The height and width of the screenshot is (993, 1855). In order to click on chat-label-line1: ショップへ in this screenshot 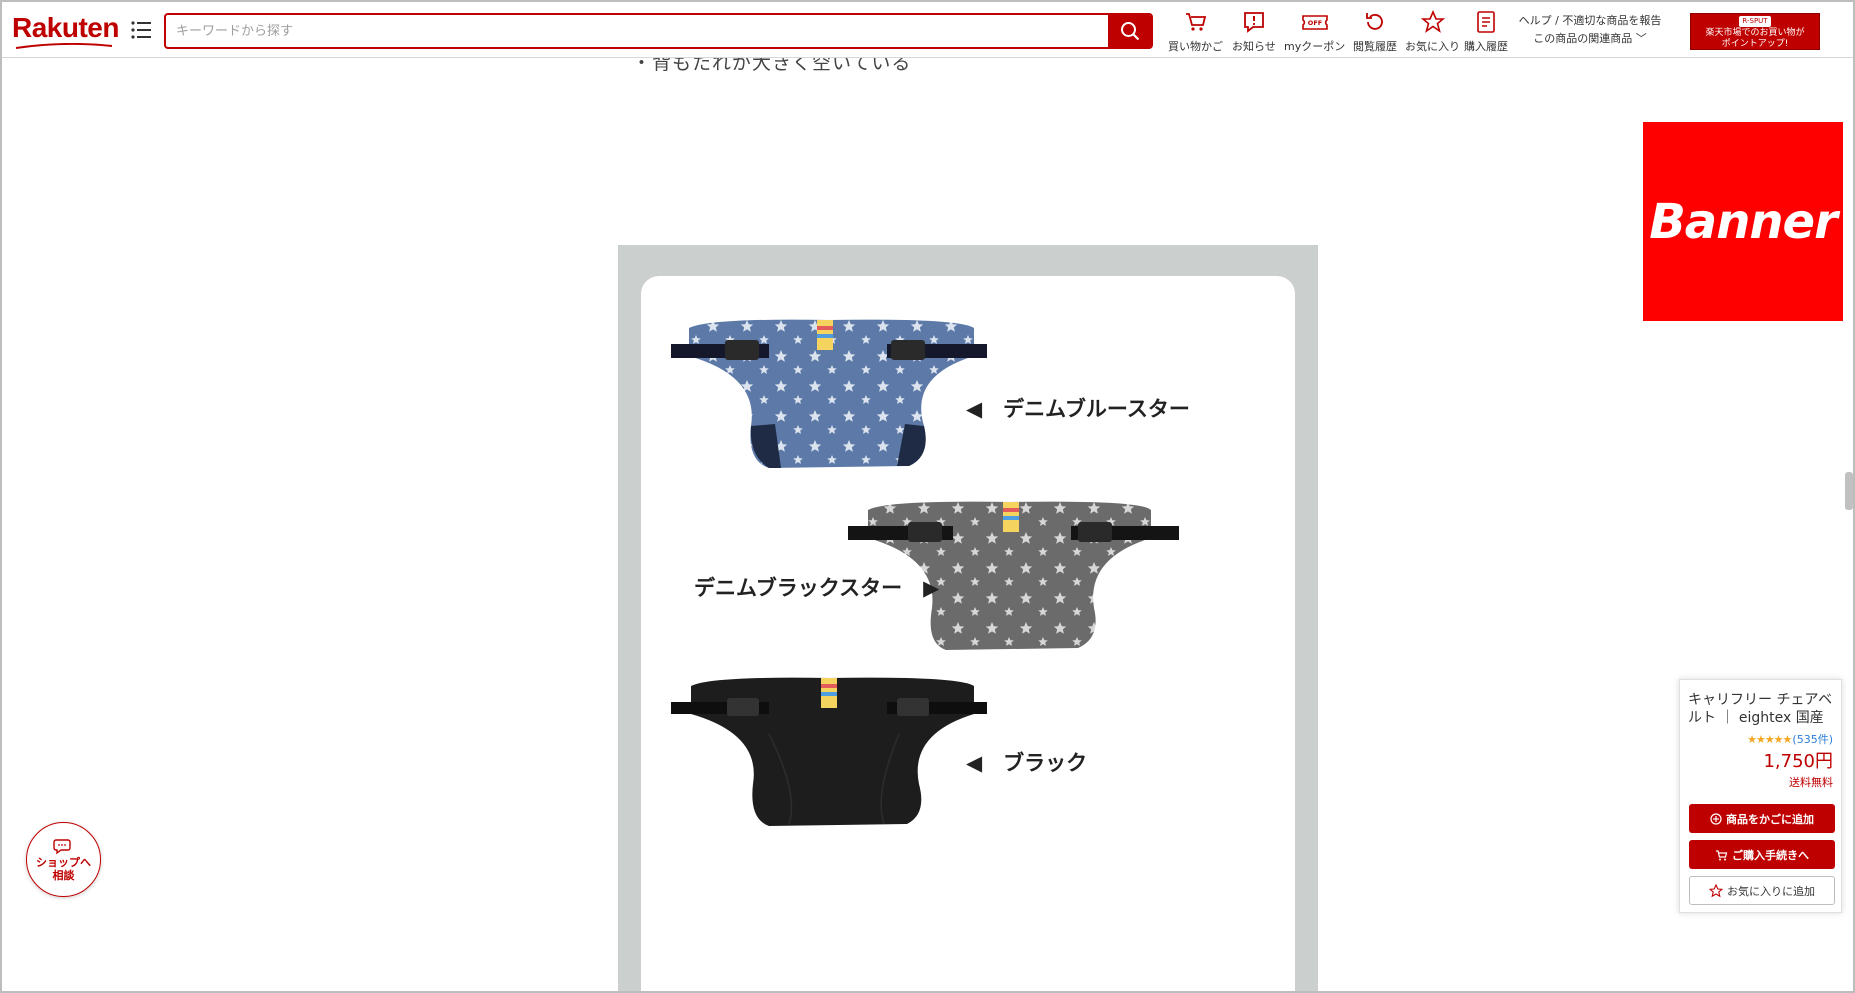, I will do `click(63, 862)`.